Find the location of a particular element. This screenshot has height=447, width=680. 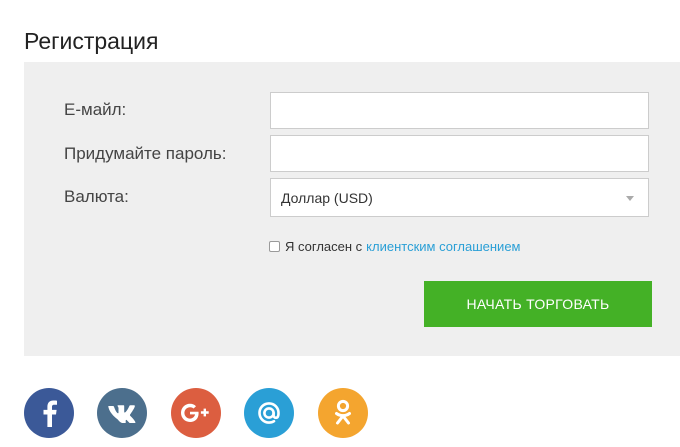

vk-login-button is located at coordinates (122, 413).